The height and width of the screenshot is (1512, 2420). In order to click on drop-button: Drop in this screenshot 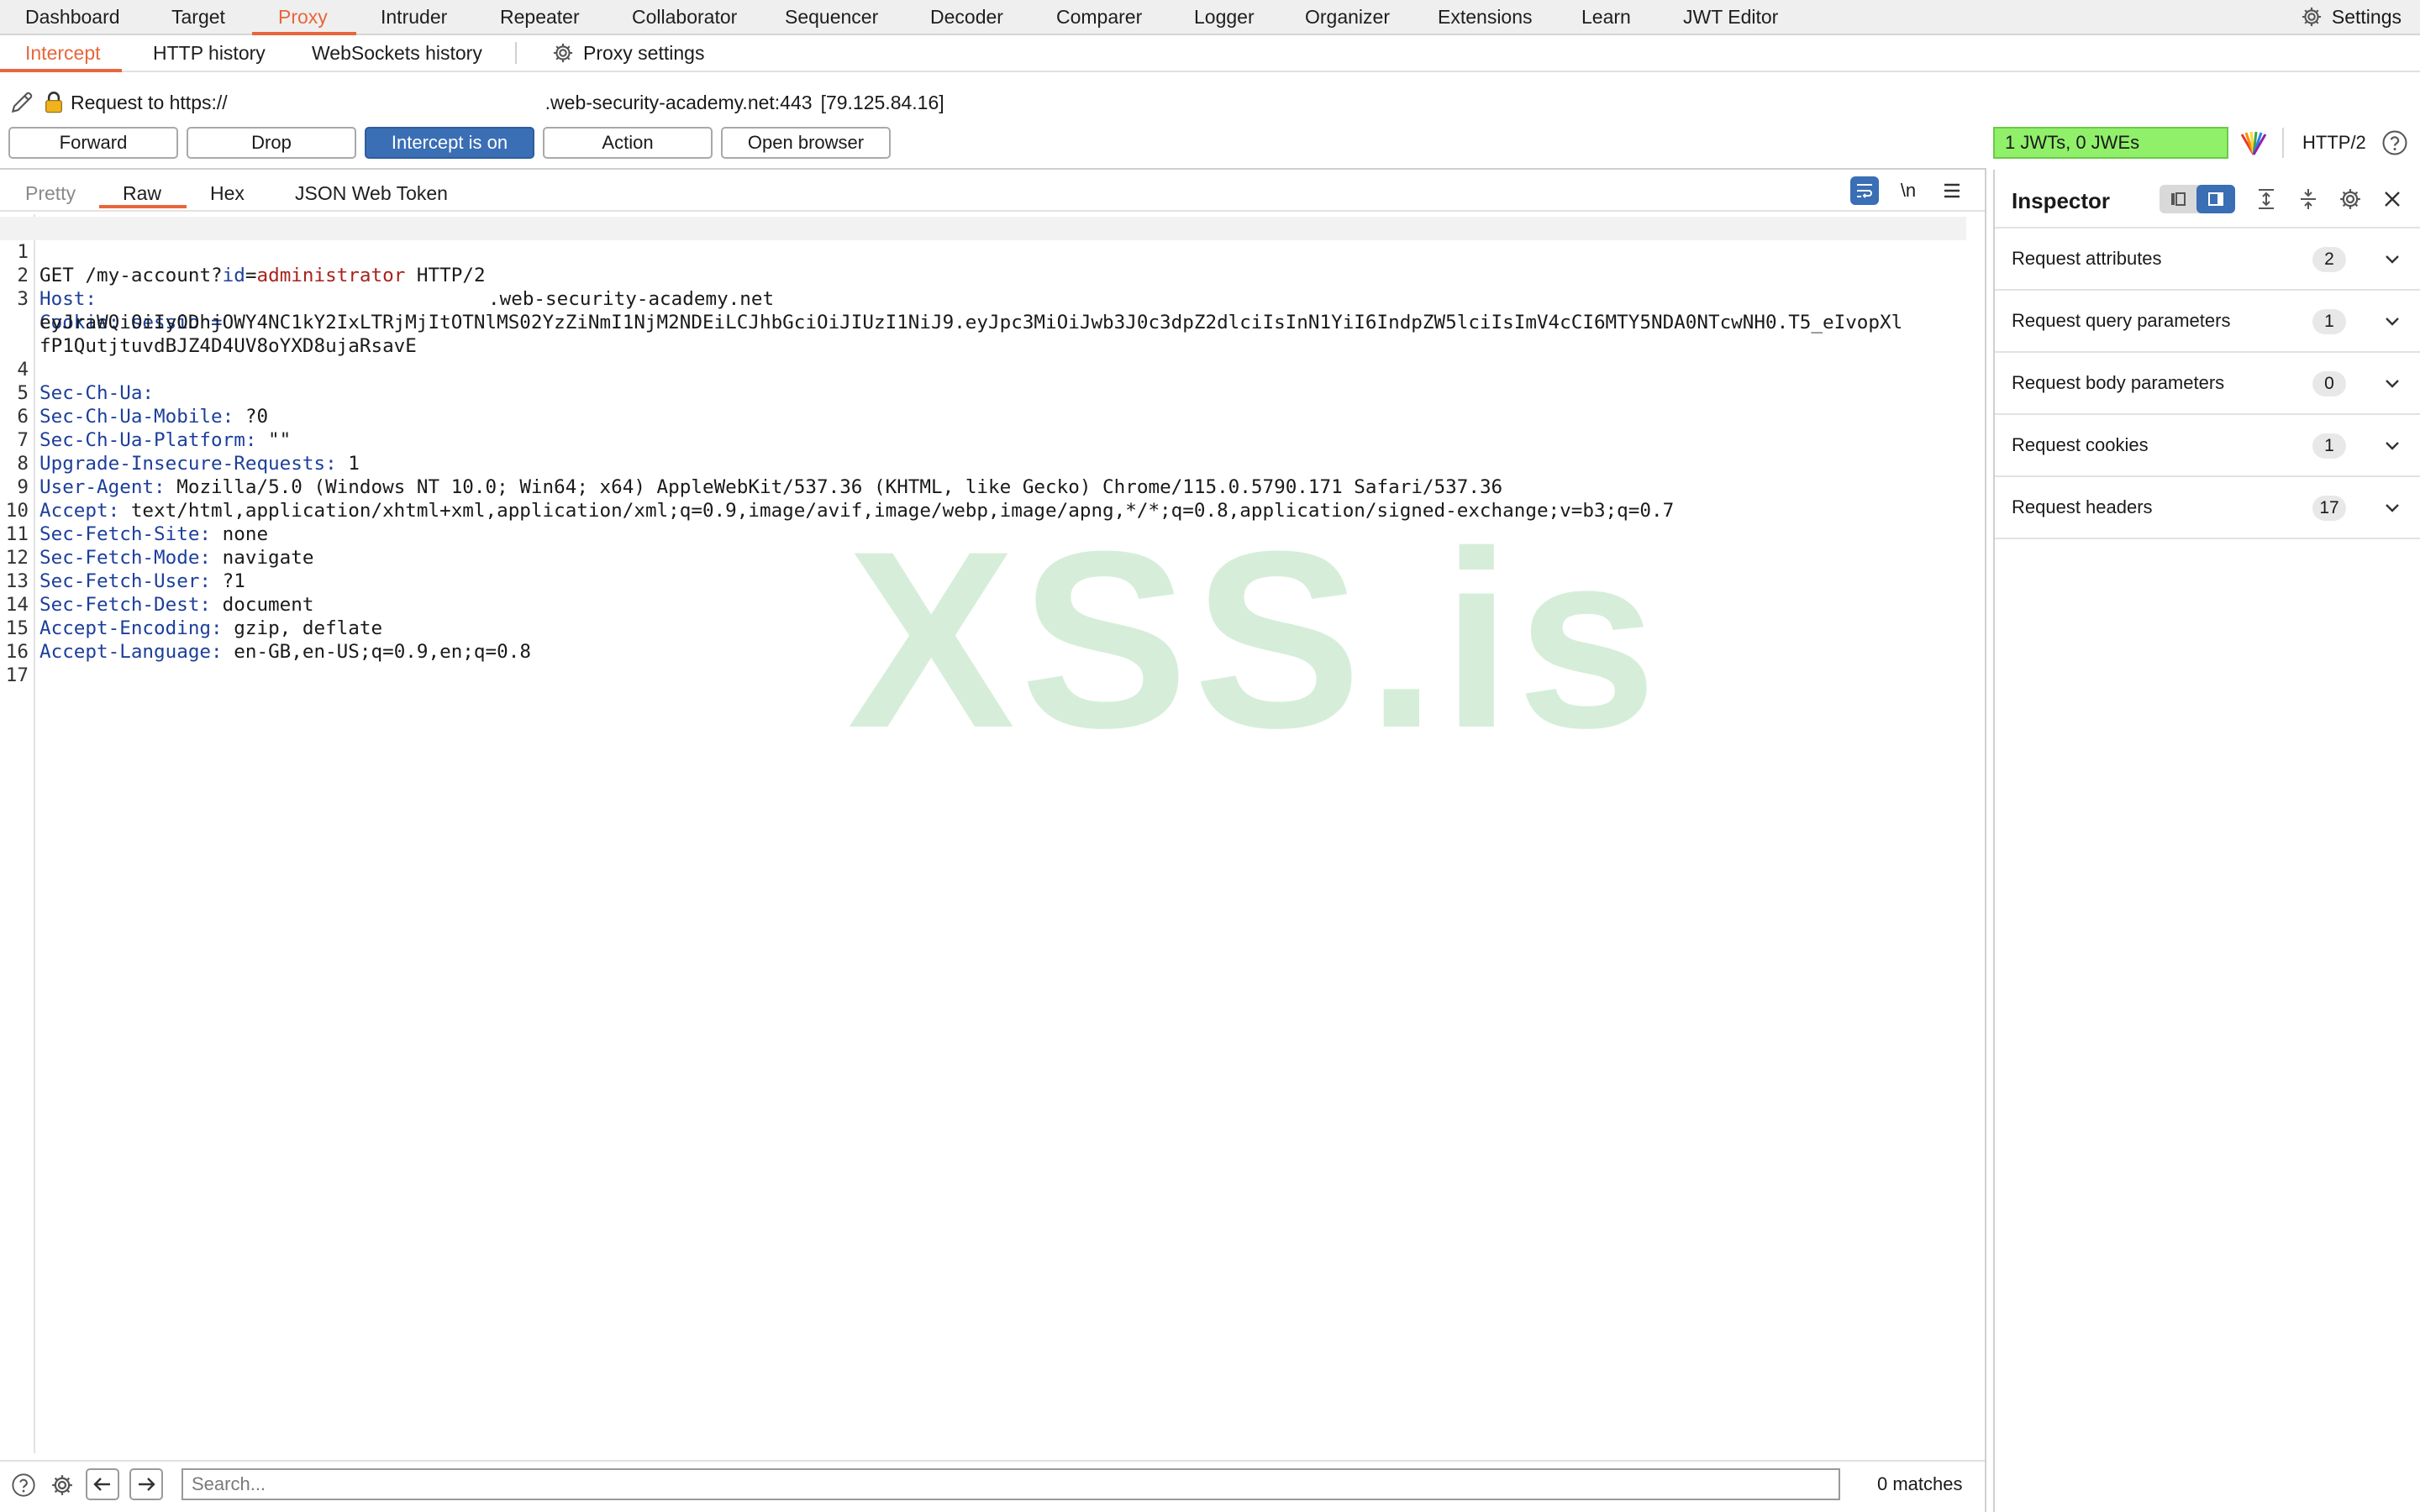, I will do `click(271, 143)`.